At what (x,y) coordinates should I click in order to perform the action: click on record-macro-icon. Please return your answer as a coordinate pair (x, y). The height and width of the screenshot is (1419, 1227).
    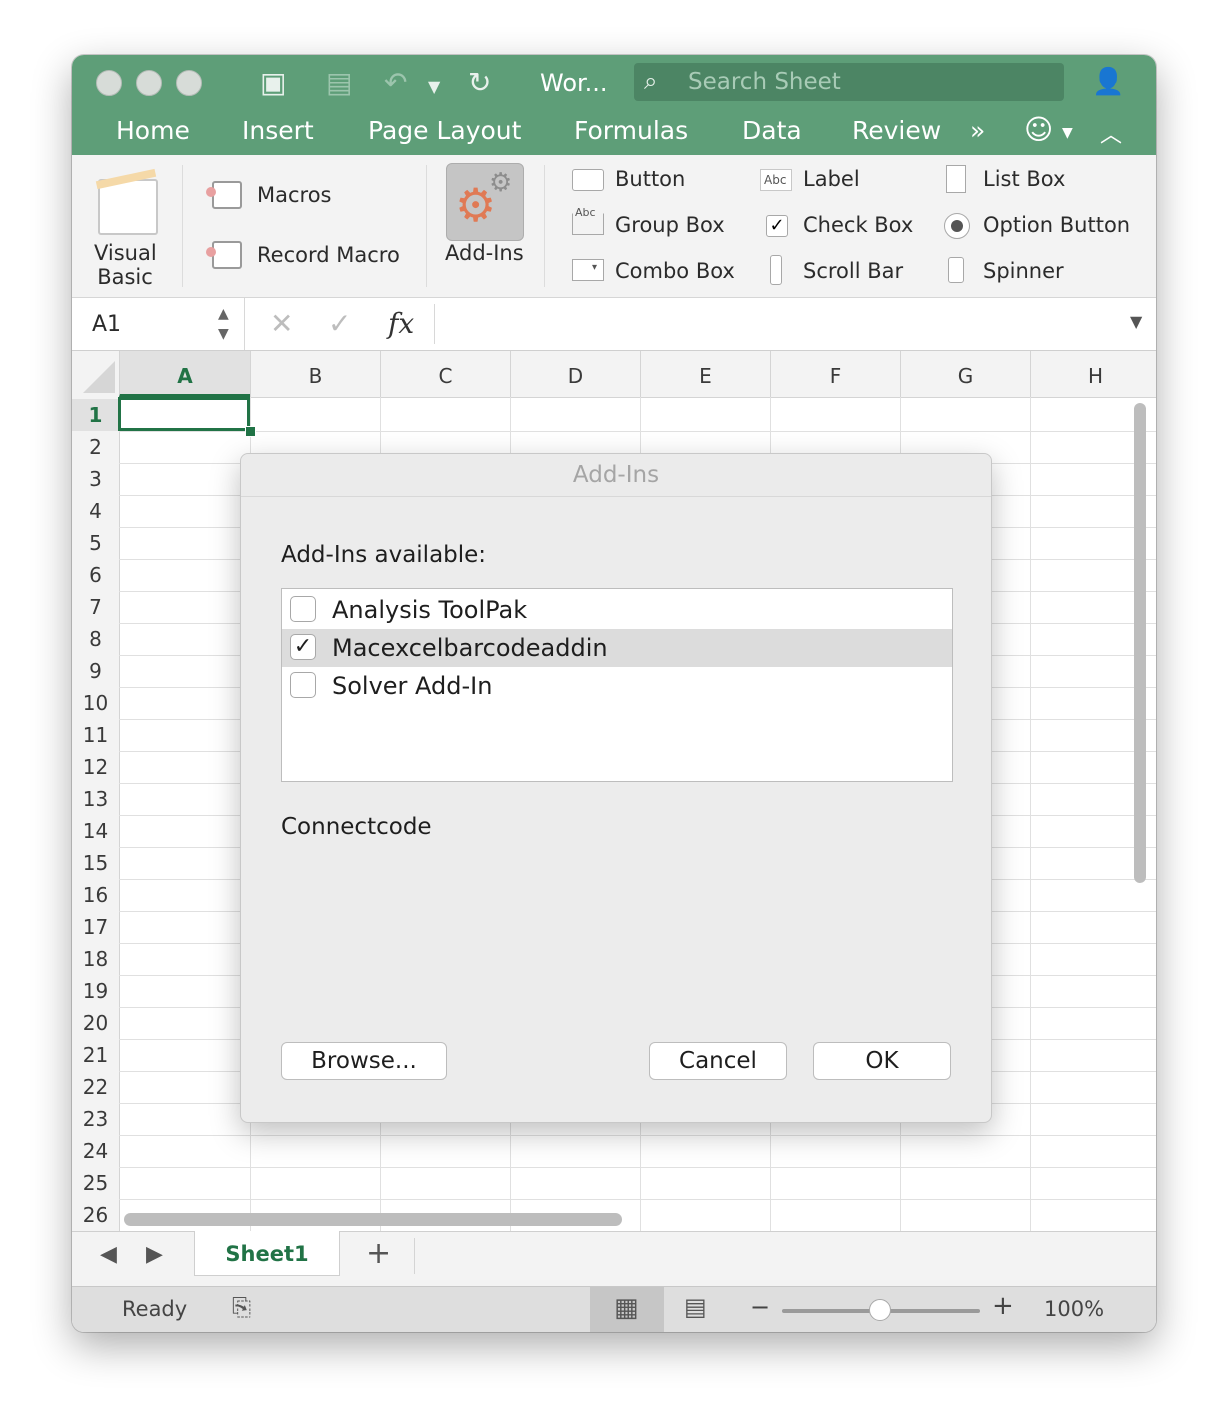
    Looking at the image, I should click on (224, 255).